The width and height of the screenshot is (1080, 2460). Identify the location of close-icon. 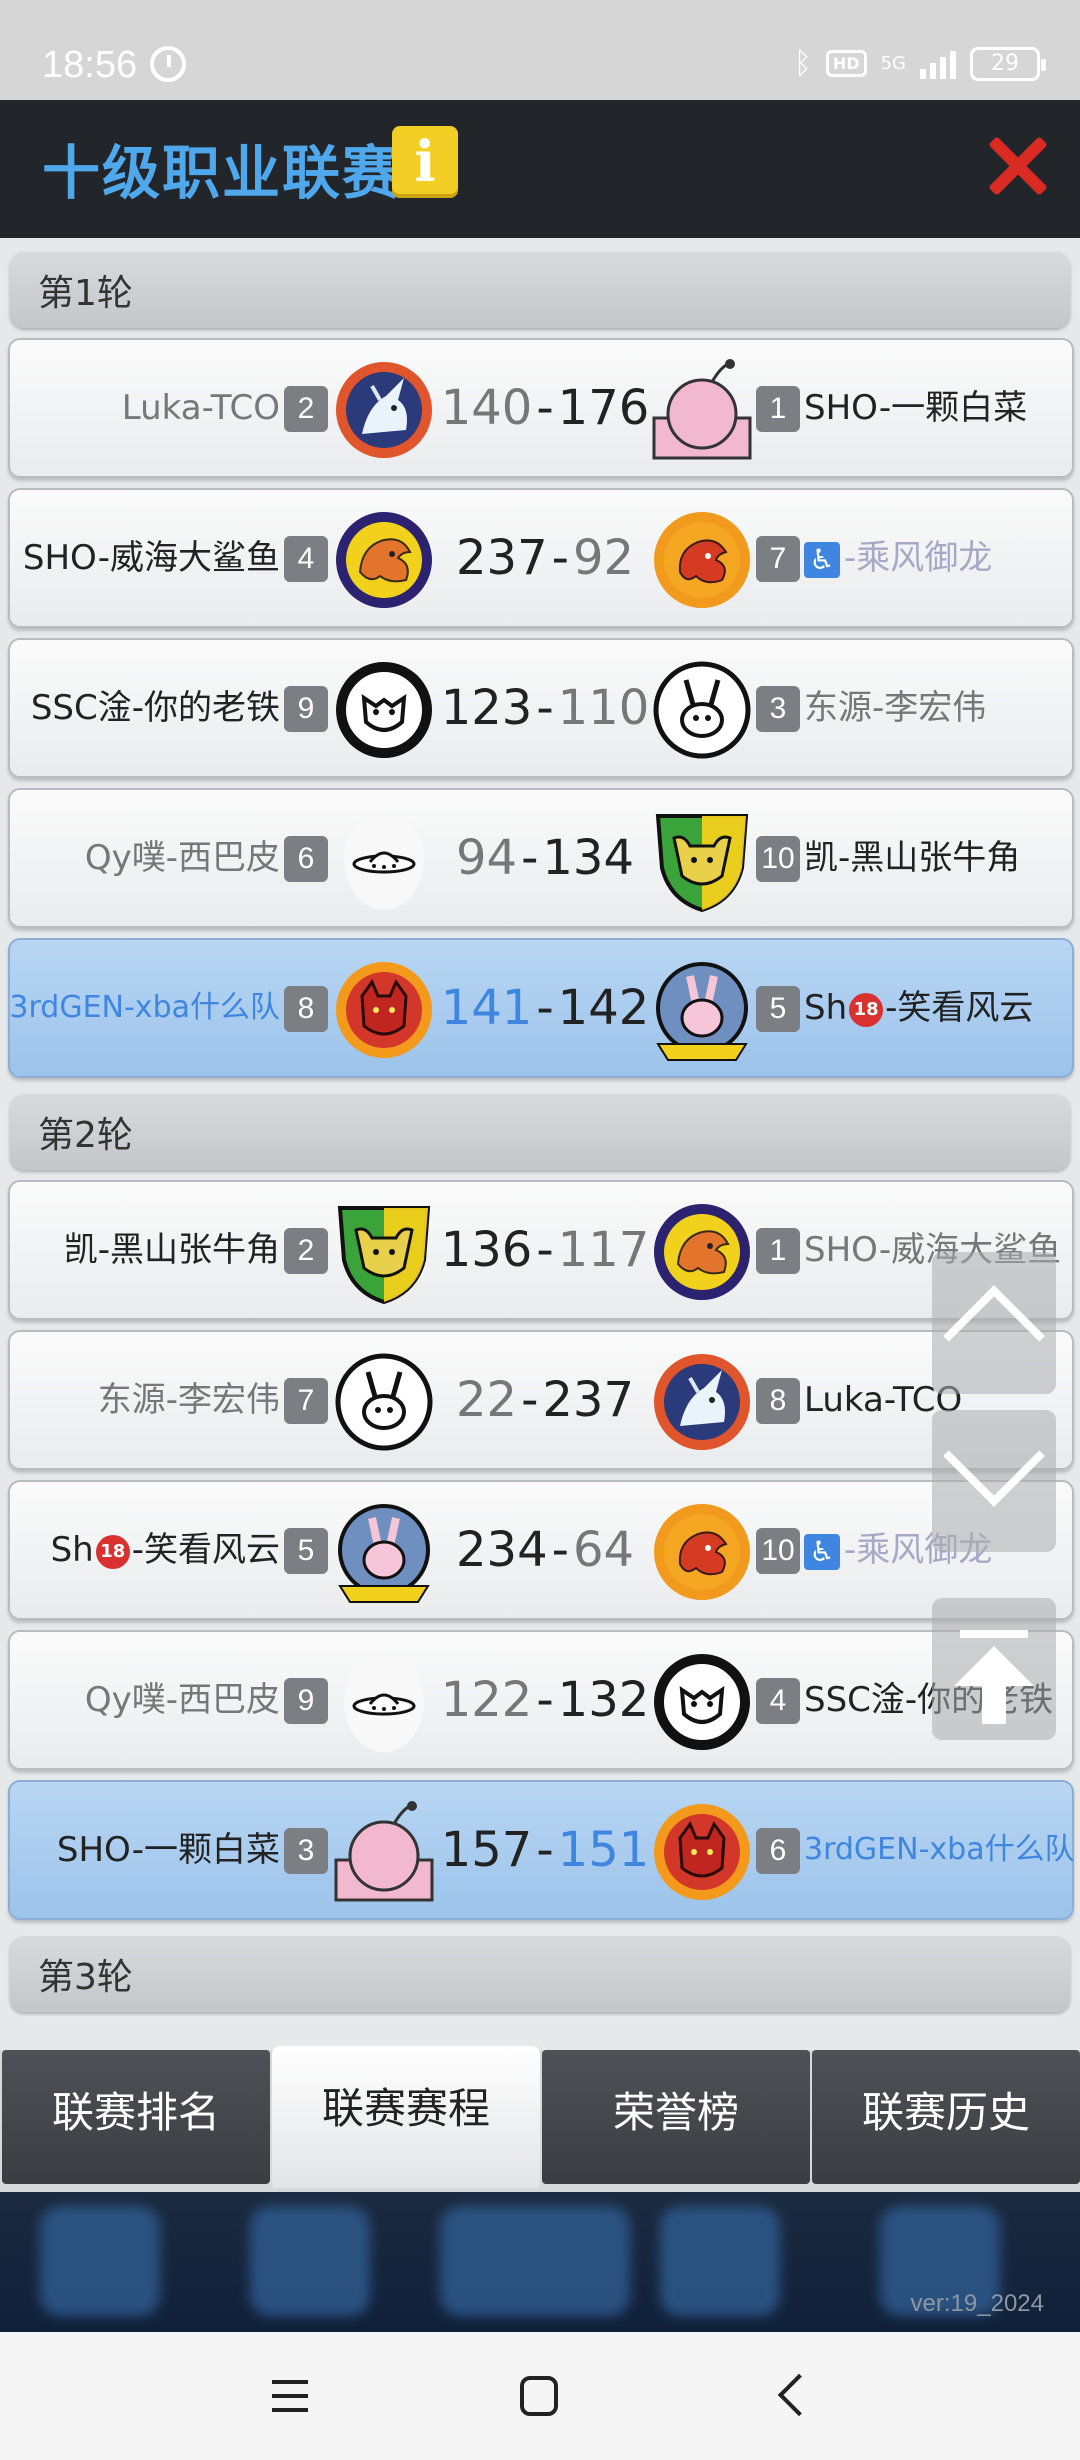
(1017, 165).